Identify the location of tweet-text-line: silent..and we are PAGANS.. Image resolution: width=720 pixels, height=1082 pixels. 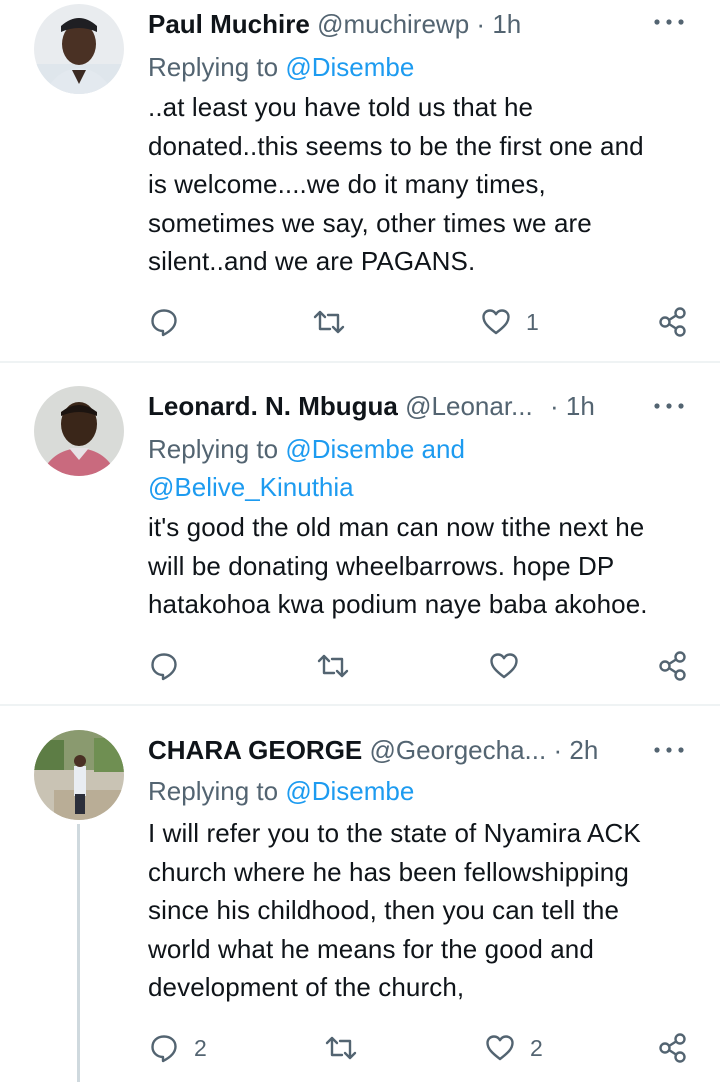
(312, 261).